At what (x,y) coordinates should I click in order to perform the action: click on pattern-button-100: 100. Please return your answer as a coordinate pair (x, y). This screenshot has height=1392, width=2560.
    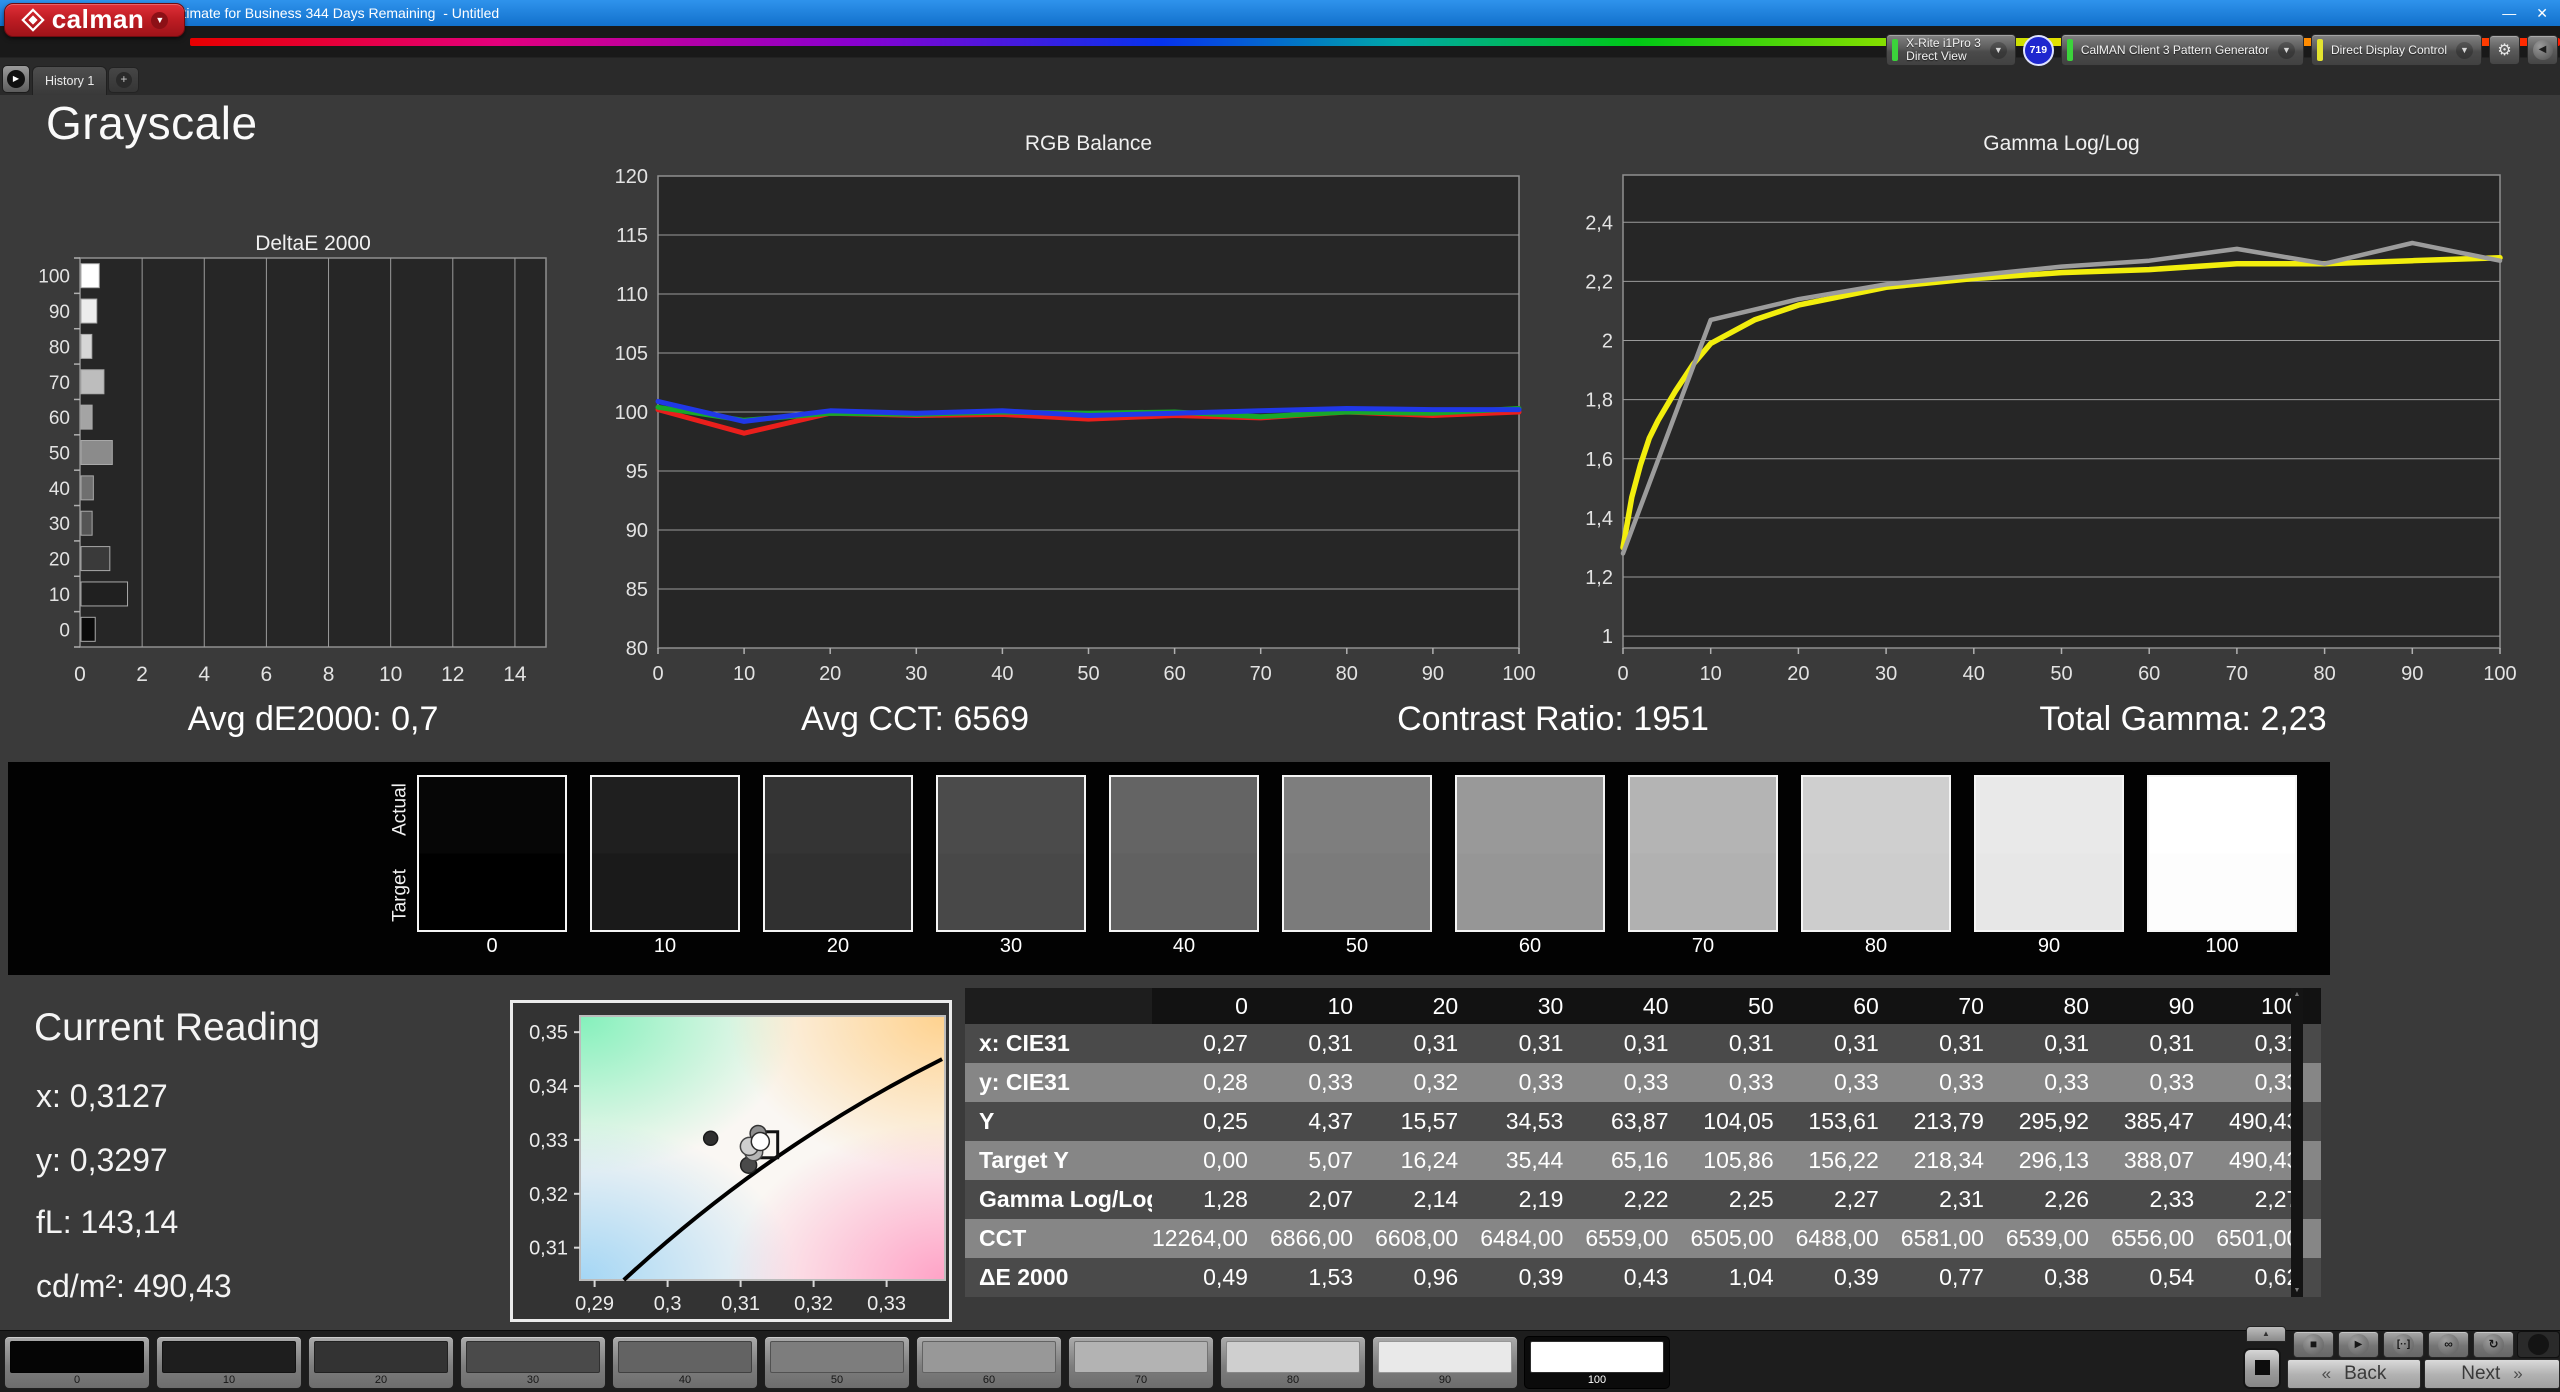
    Looking at the image, I should click on (1597, 1362).